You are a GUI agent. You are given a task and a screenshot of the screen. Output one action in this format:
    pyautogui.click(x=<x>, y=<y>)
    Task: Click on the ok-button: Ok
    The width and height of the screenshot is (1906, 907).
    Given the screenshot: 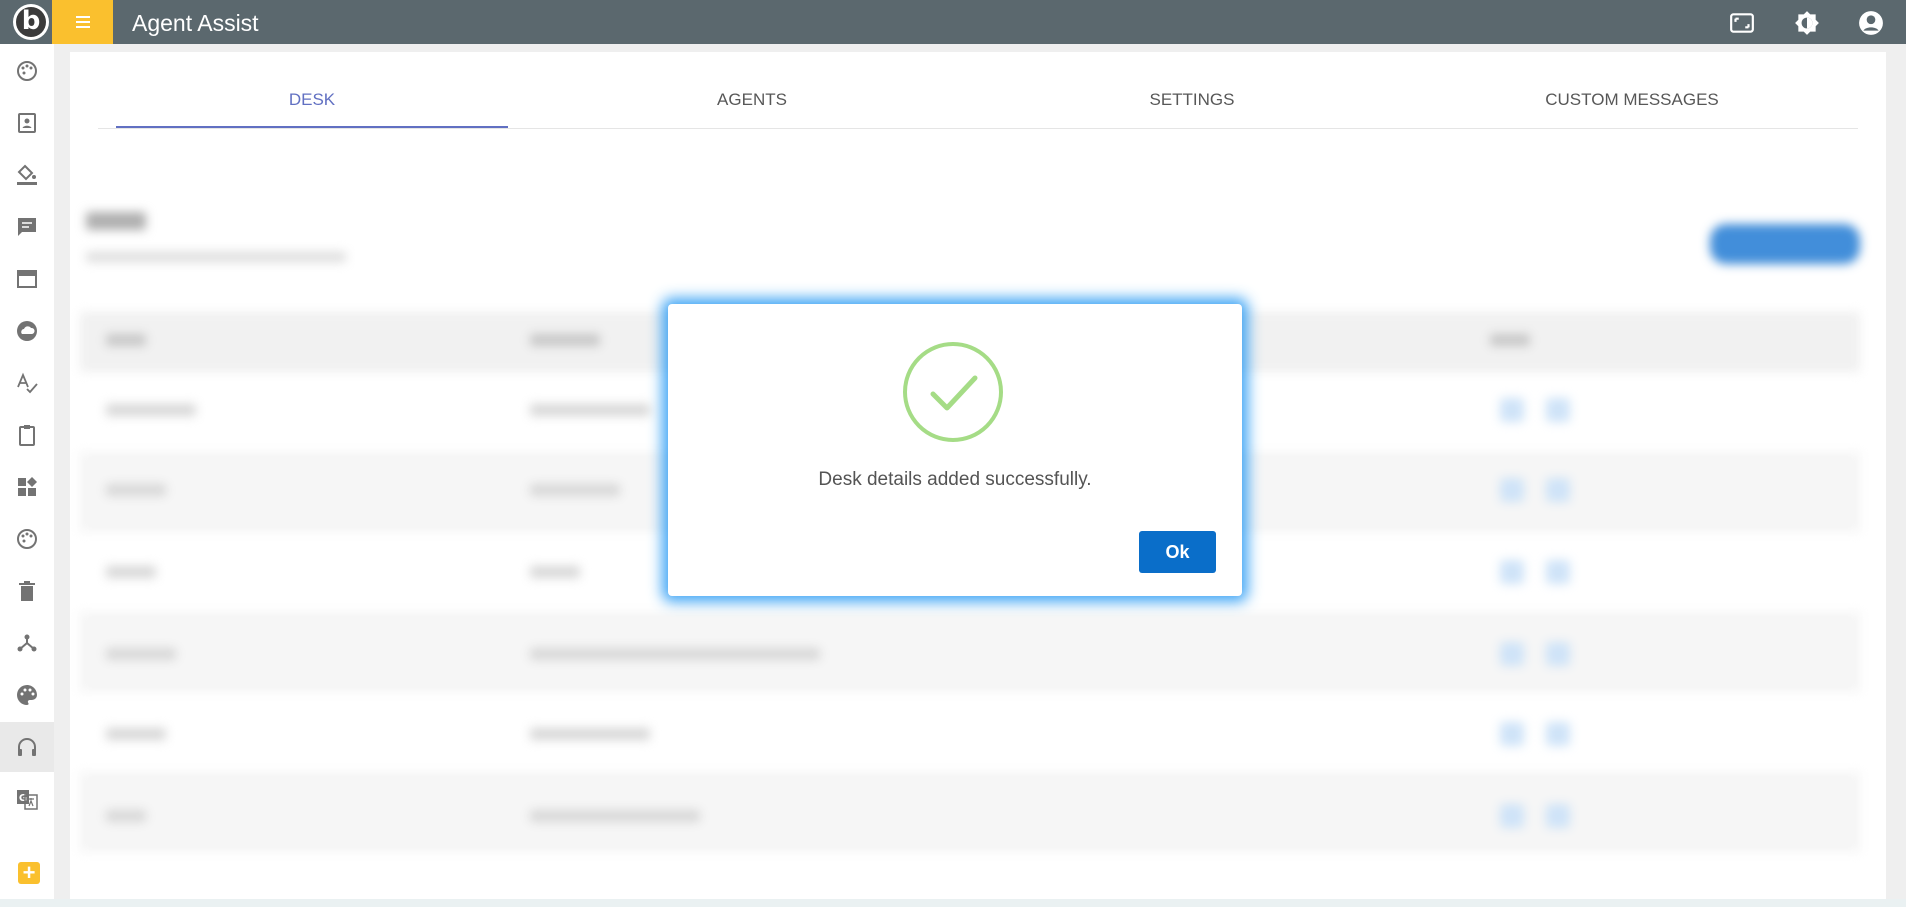 What is the action you would take?
    pyautogui.click(x=1177, y=552)
    